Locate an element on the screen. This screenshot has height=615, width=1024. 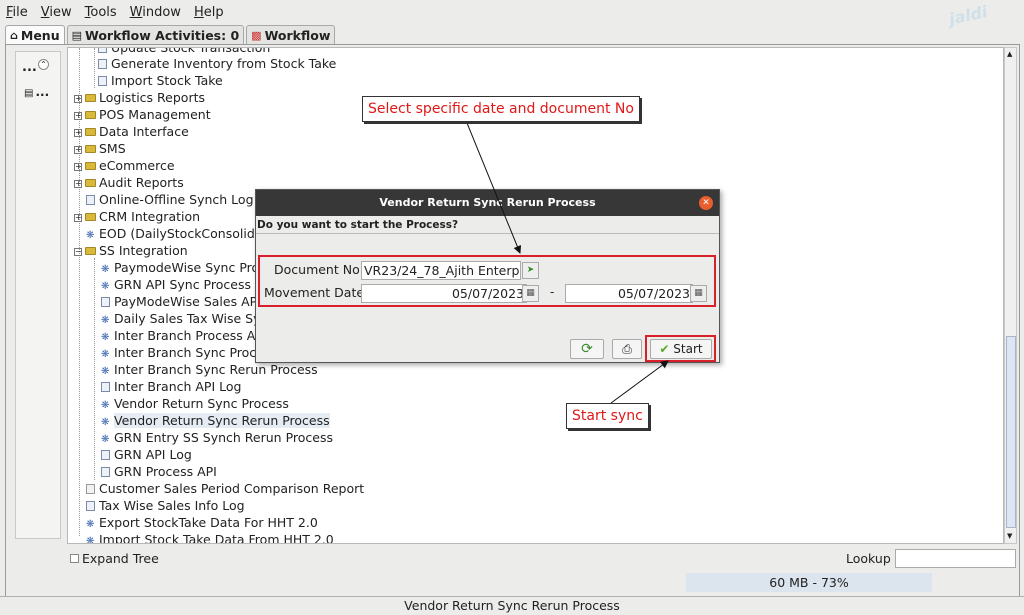
tree-item-label: GRN Entry SS Synch Rerun Process is located at coordinates (223, 437).